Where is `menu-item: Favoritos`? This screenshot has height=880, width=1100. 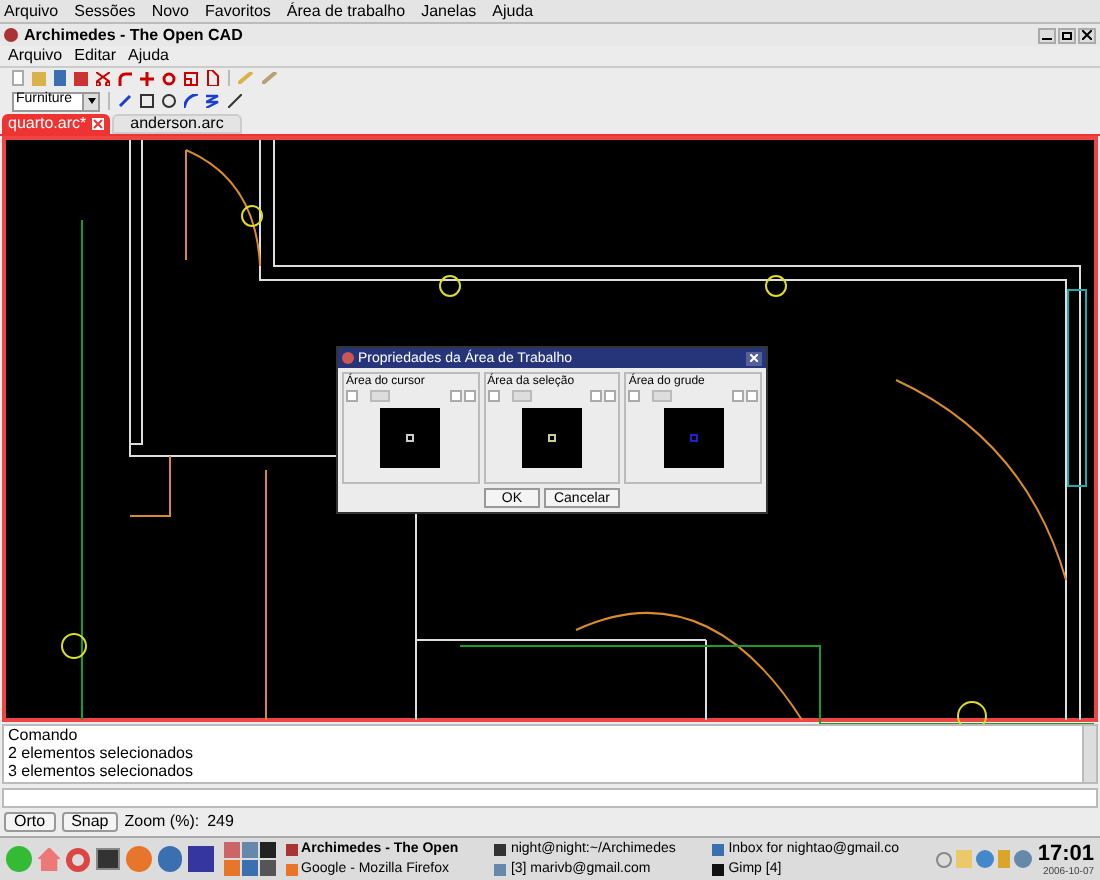
menu-item: Favoritos is located at coordinates (238, 11).